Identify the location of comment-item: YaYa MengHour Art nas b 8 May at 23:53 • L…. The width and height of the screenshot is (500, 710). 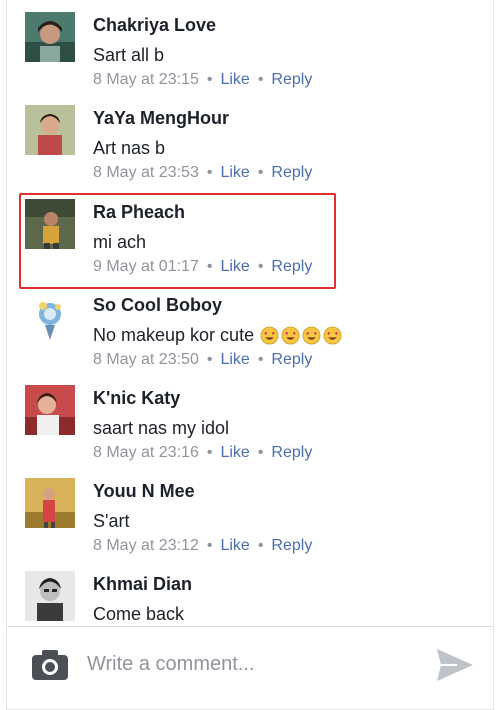
(250, 139).